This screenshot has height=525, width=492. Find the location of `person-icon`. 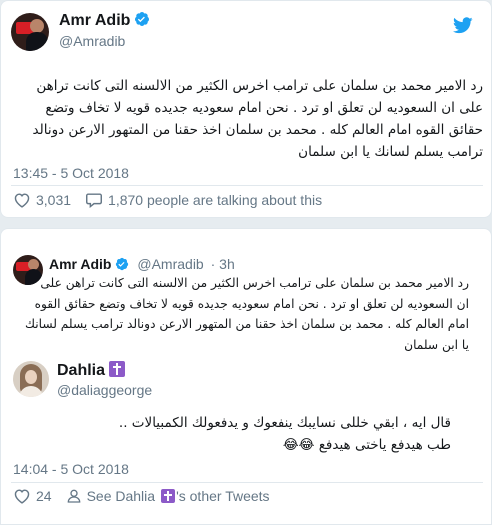

person-icon is located at coordinates (73, 496).